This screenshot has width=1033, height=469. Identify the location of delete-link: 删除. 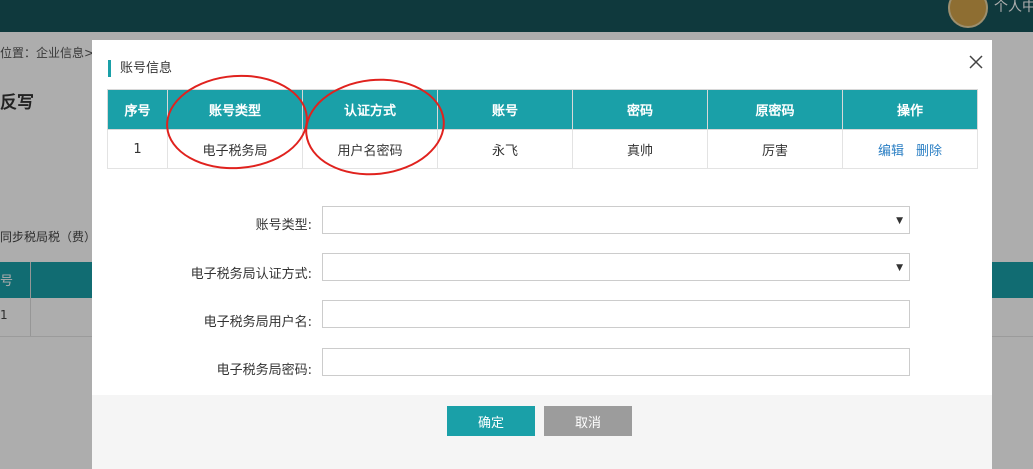
(929, 151).